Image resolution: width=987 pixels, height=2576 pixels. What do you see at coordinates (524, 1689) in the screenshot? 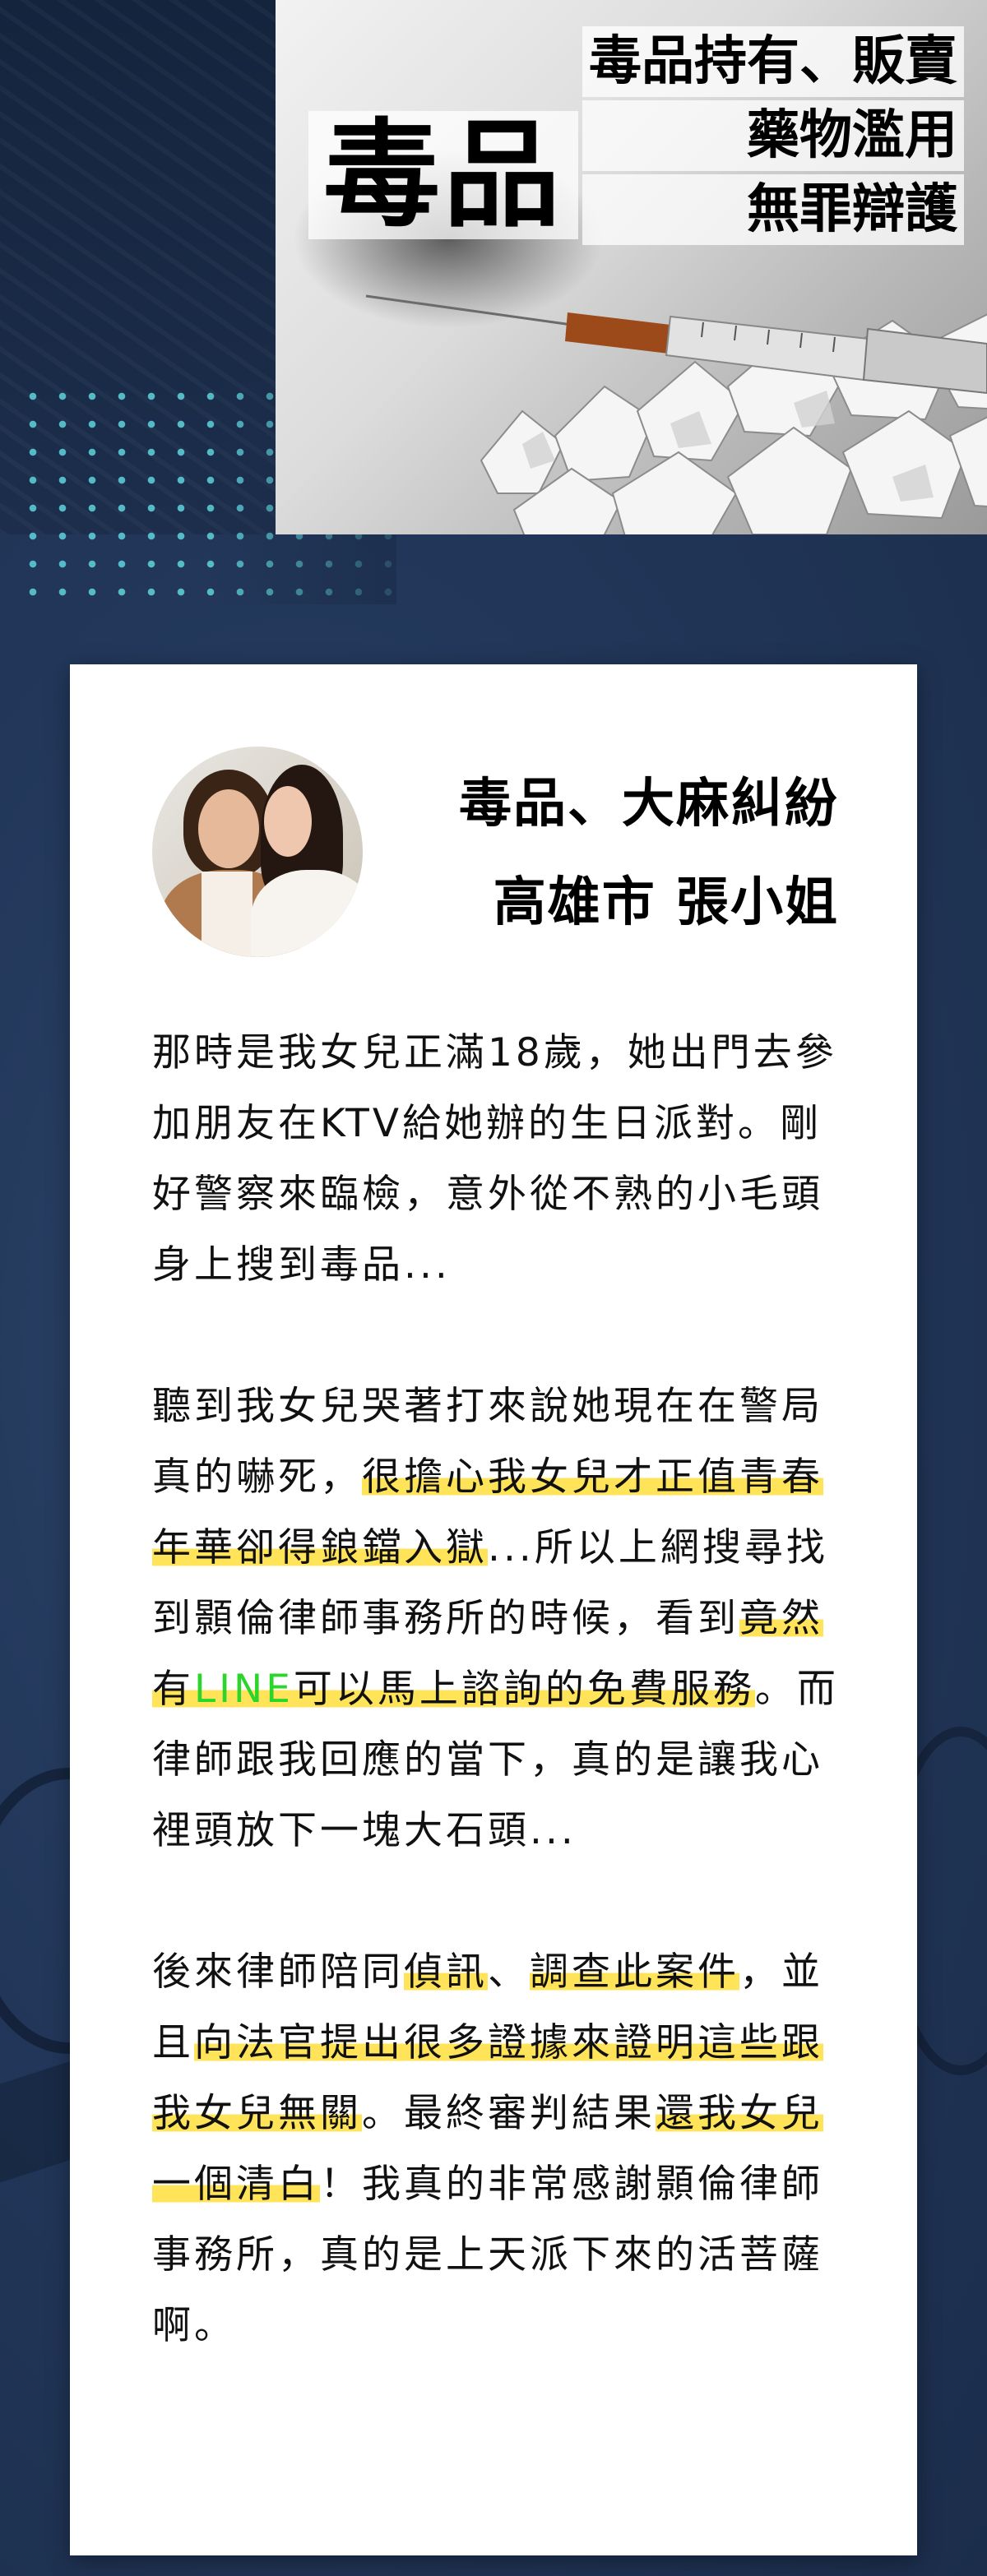
I see `highlighted-text: 可以馬上諮詢的免費服務` at bounding box center [524, 1689].